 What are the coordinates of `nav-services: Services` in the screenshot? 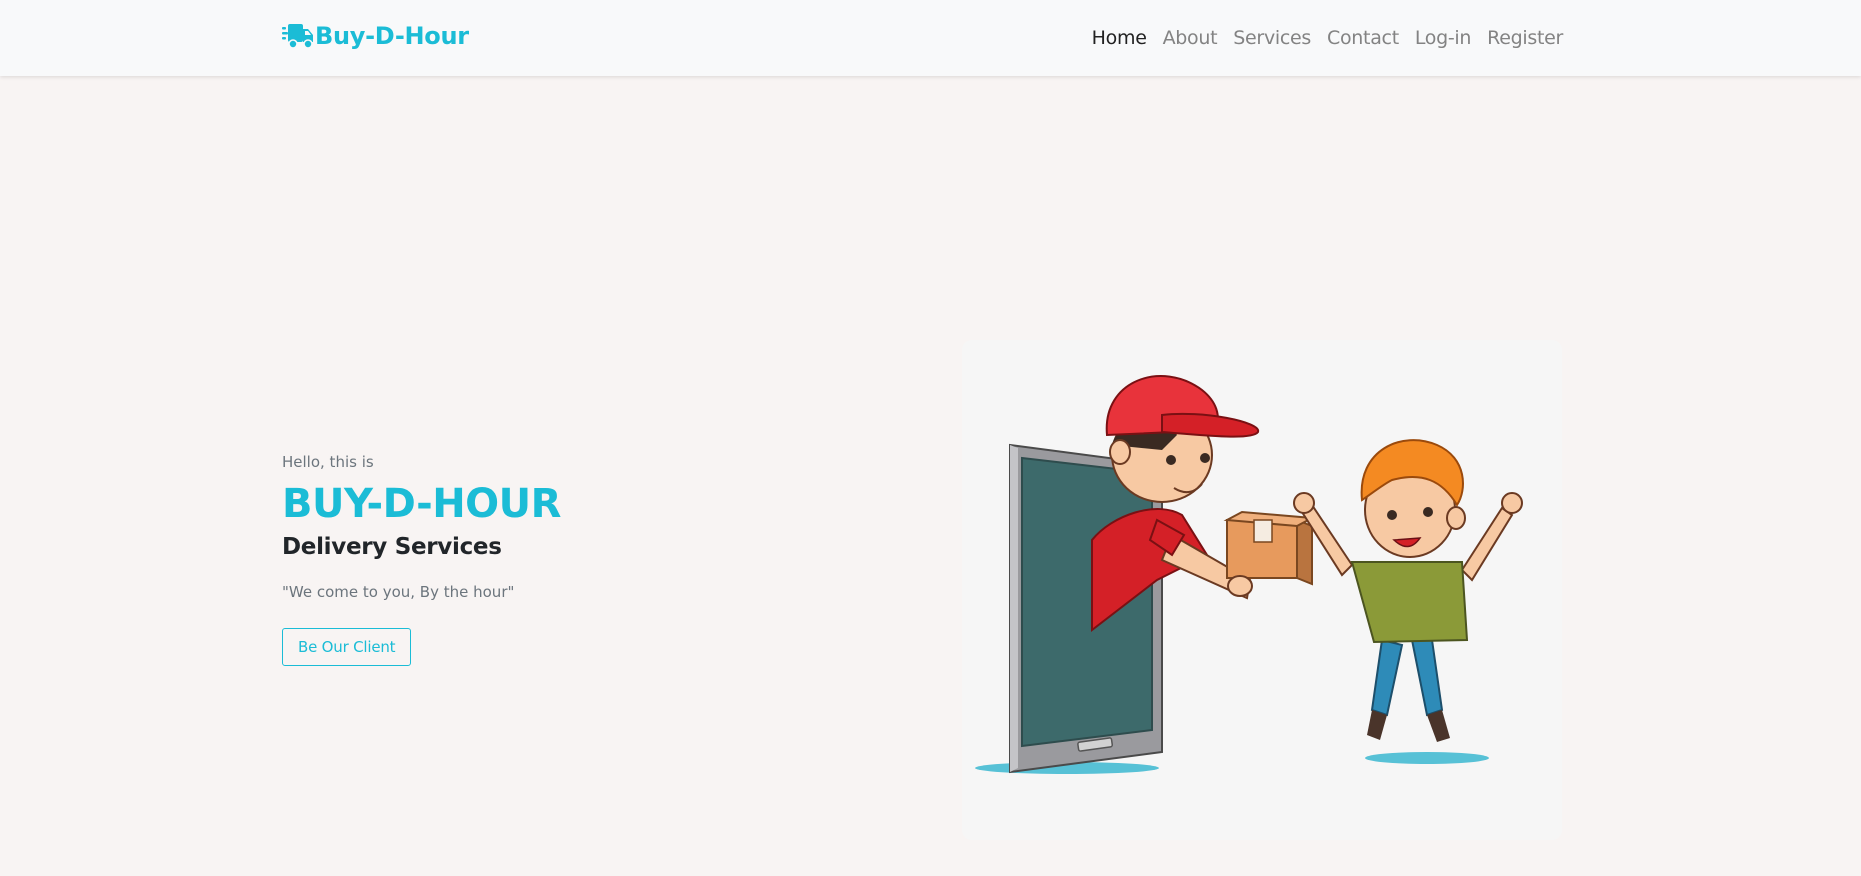 It's located at (1272, 38).